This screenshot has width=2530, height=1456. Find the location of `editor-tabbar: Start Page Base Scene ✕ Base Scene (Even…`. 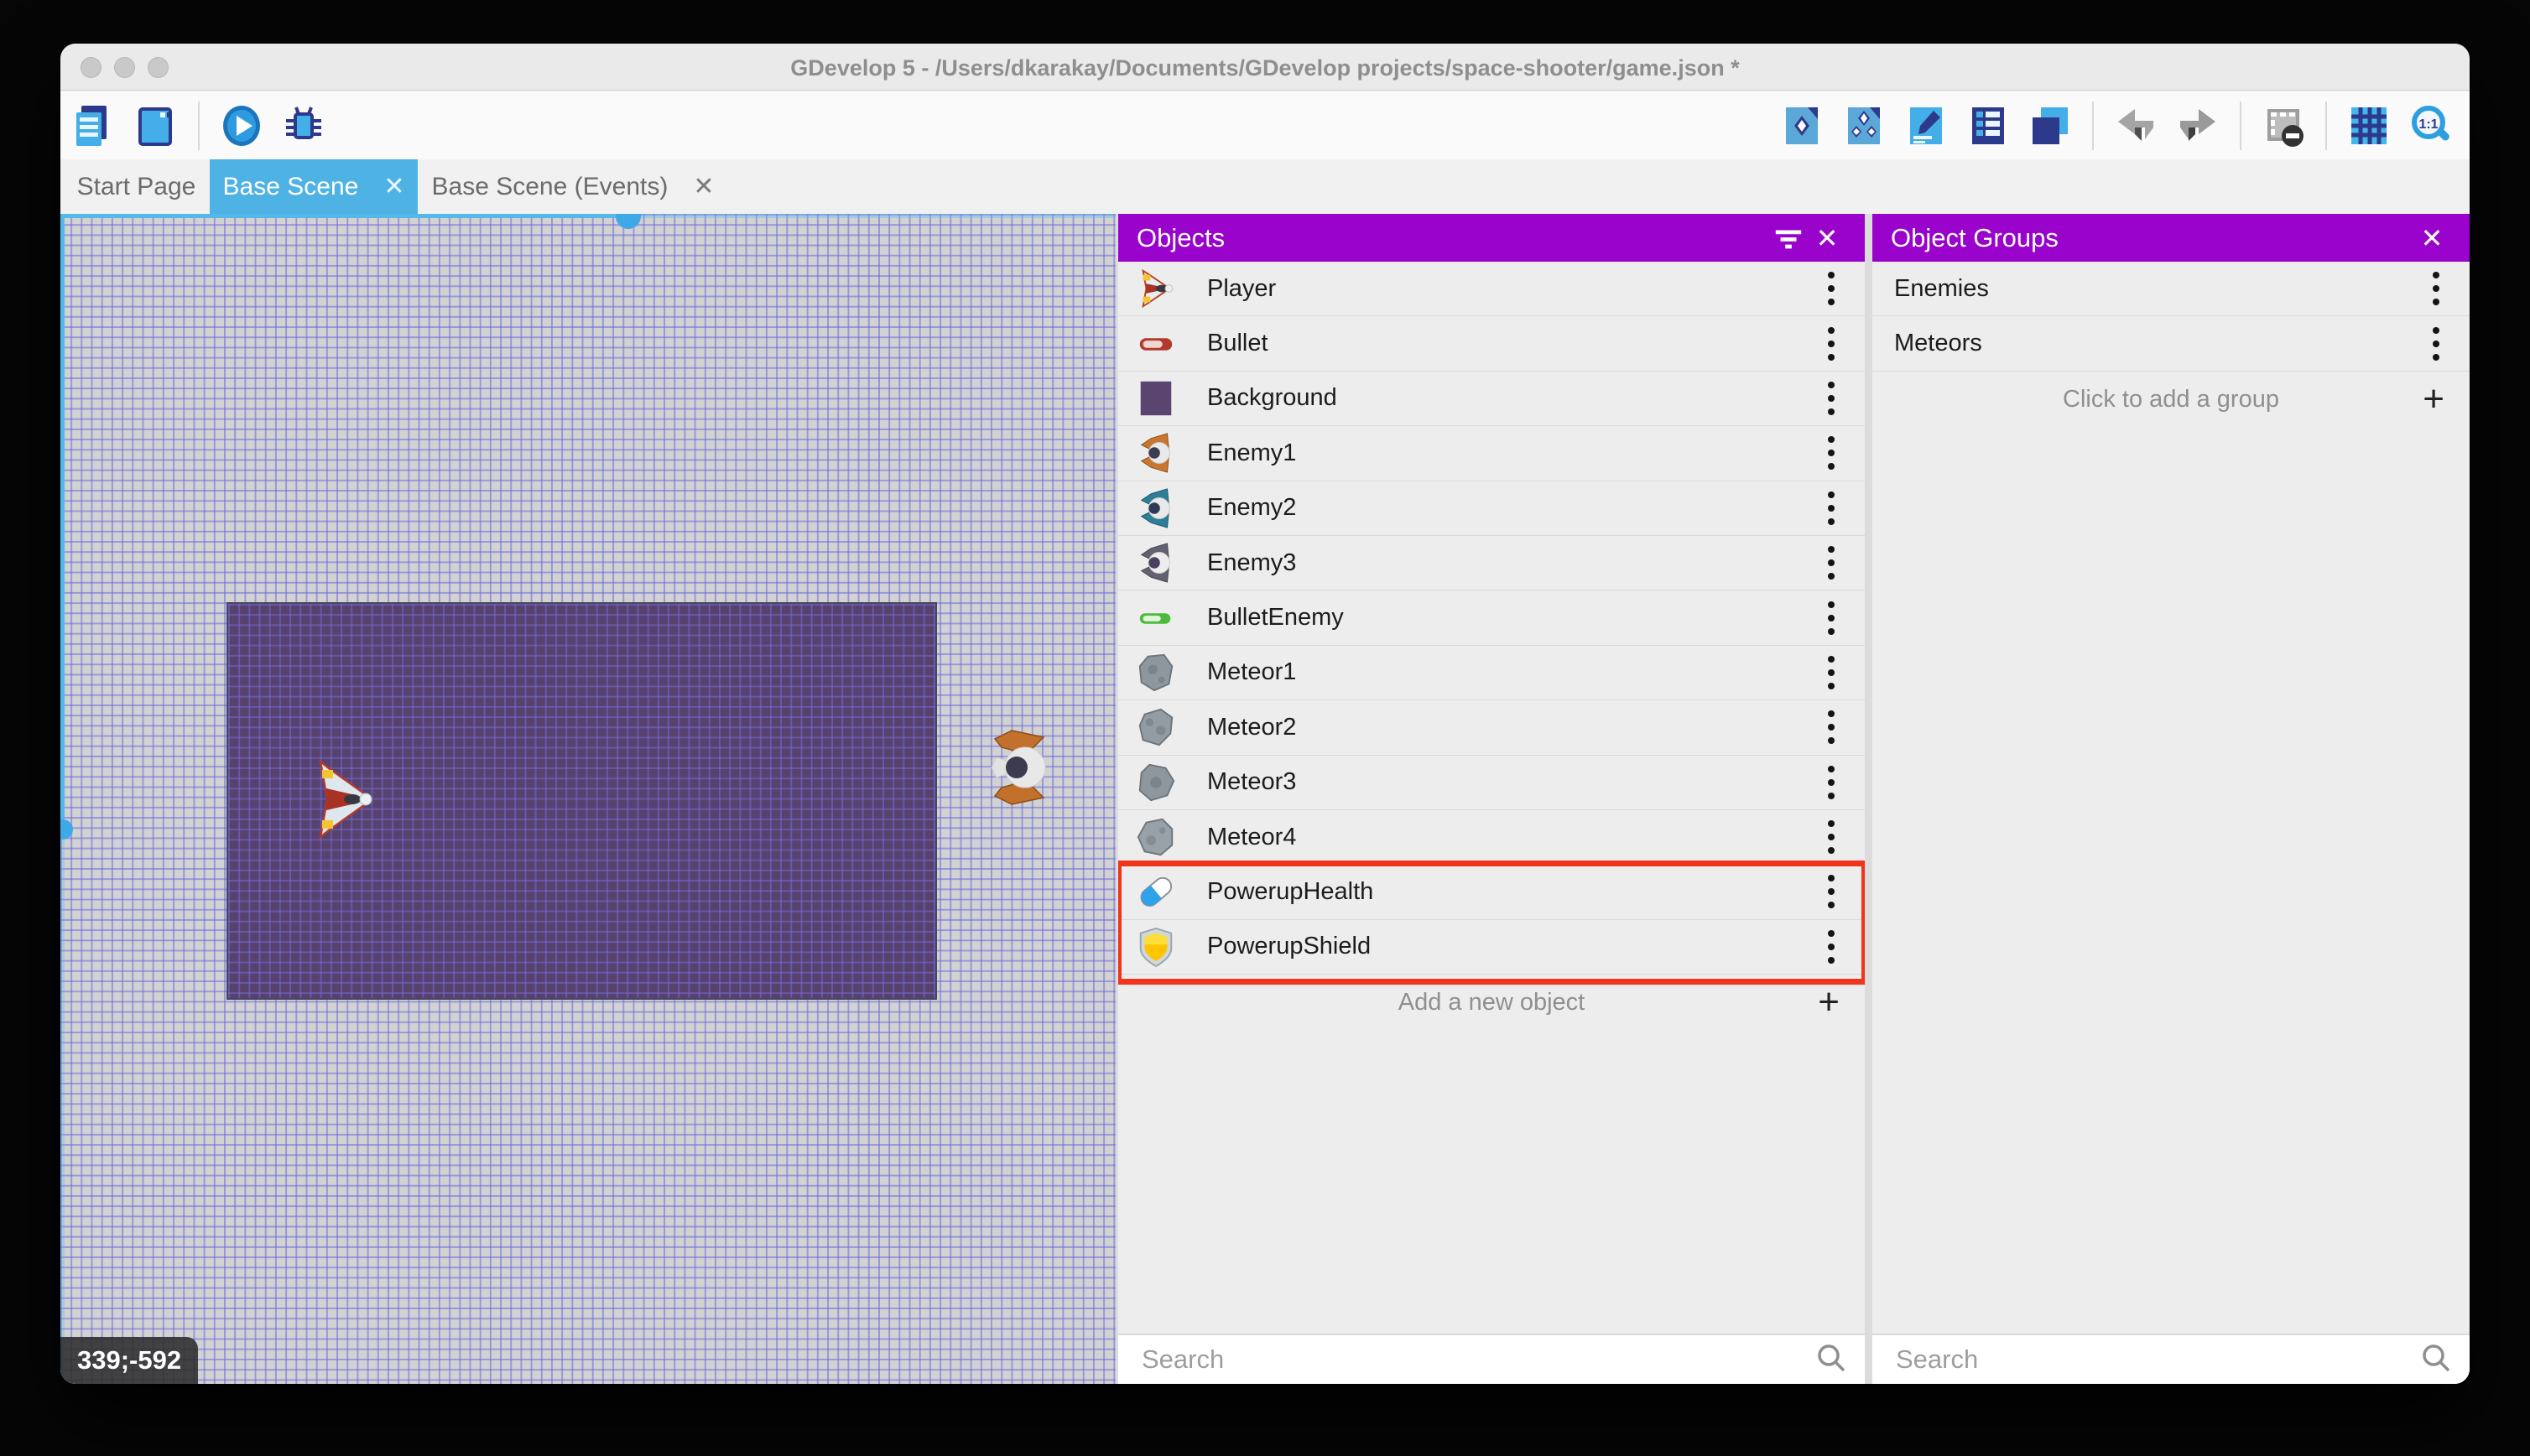

editor-tabbar: Start Page Base Scene ✕ Base Scene (Even… is located at coordinates (1265, 186).